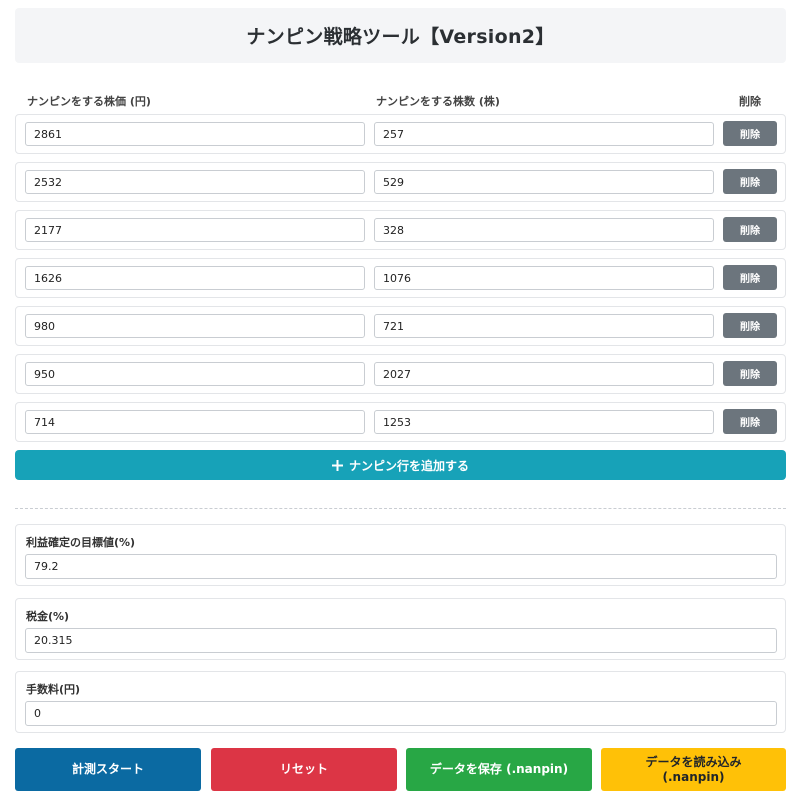  Describe the element at coordinates (48, 616) in the screenshot. I see `tax-label: 税金(%)` at that location.